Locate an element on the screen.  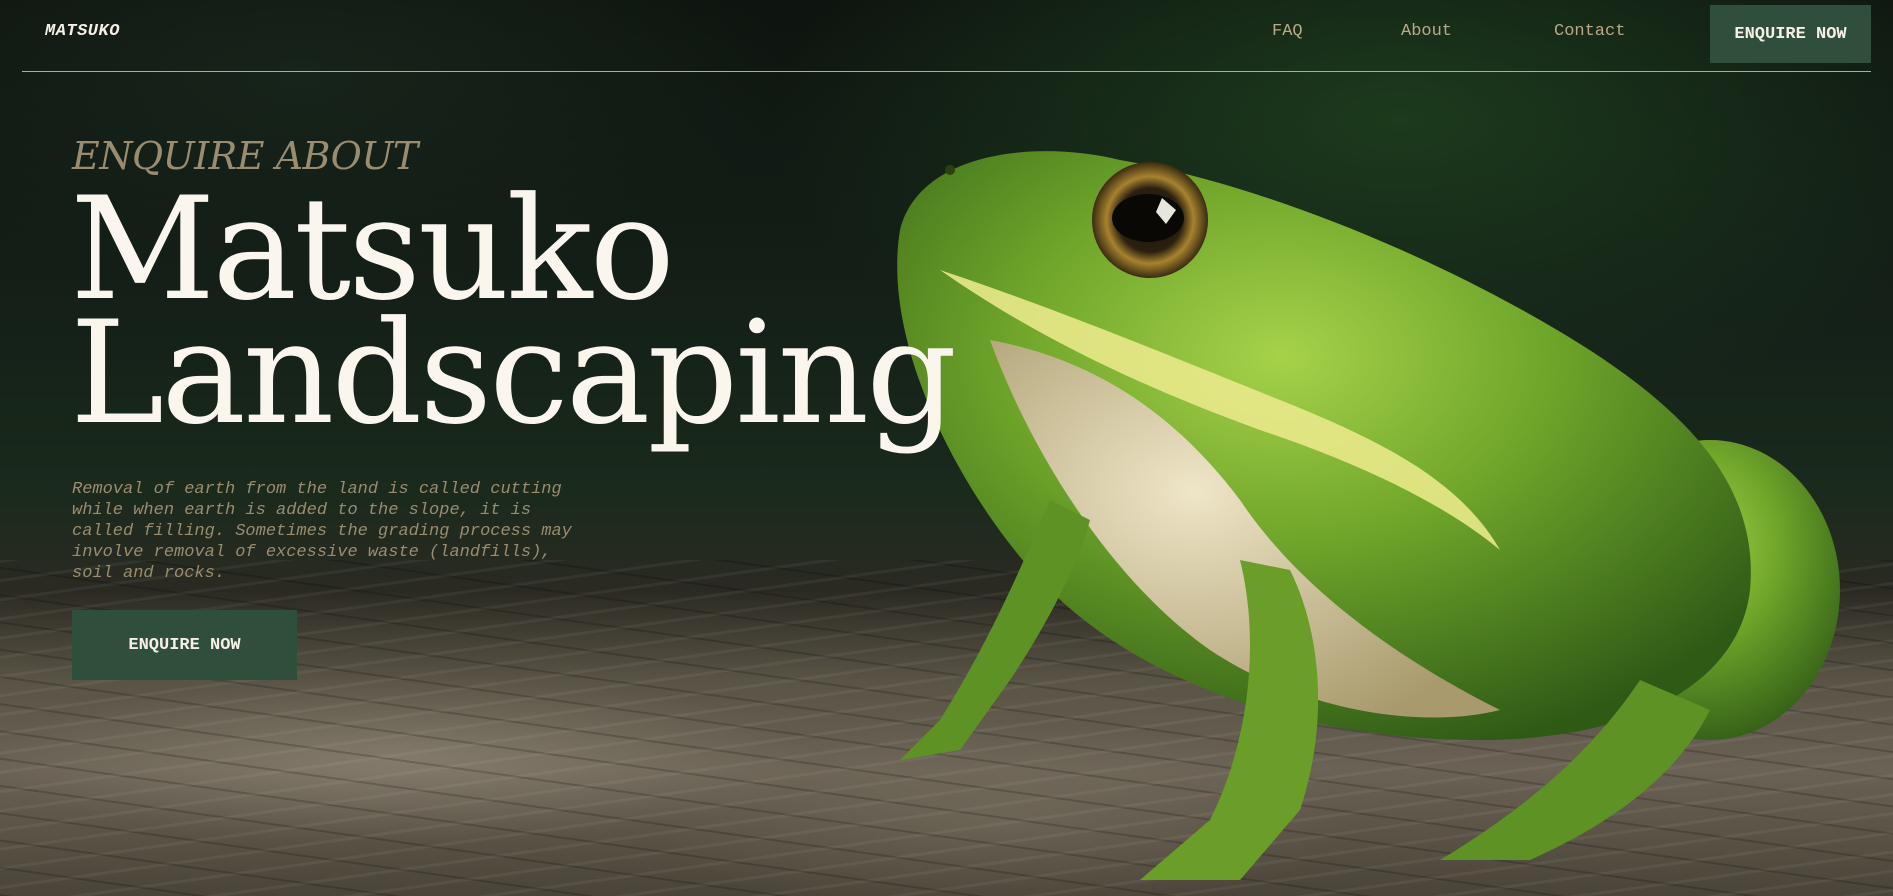
frog-front-leg-left is located at coordinates (995, 630).